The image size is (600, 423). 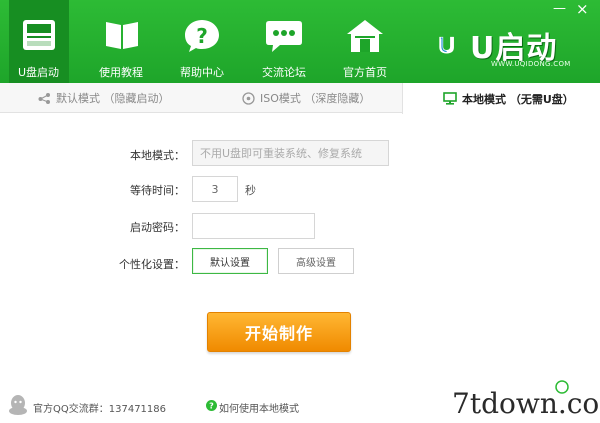 I want to click on local-mode-field: 不用U盘即可重装系统、修复系统, so click(x=290, y=153).